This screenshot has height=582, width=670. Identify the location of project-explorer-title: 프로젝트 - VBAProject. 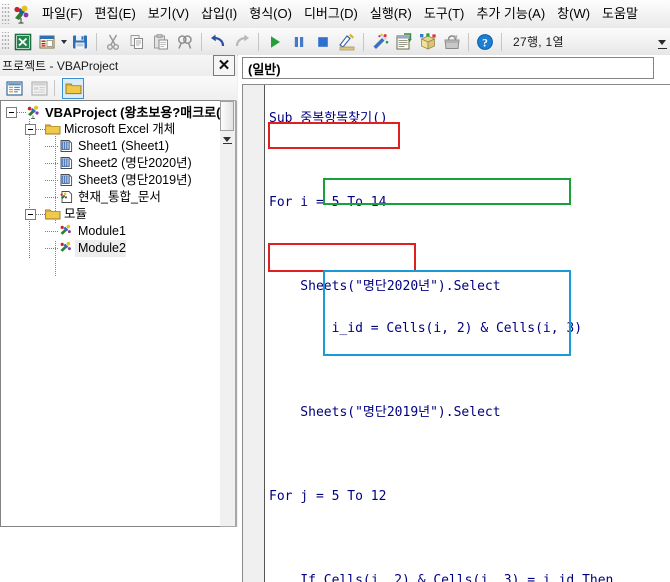
(106, 65).